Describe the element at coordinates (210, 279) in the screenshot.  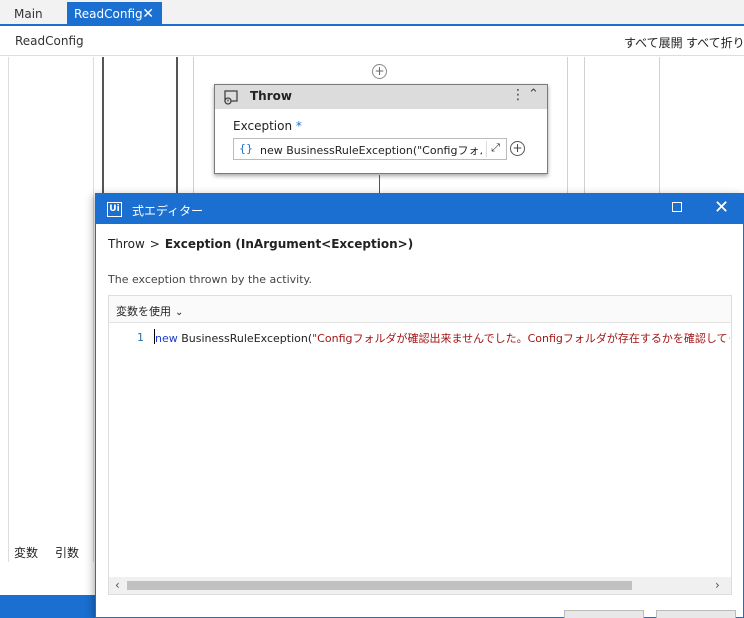
I see `dialog-description: The exception thrown by the activity.` at that location.